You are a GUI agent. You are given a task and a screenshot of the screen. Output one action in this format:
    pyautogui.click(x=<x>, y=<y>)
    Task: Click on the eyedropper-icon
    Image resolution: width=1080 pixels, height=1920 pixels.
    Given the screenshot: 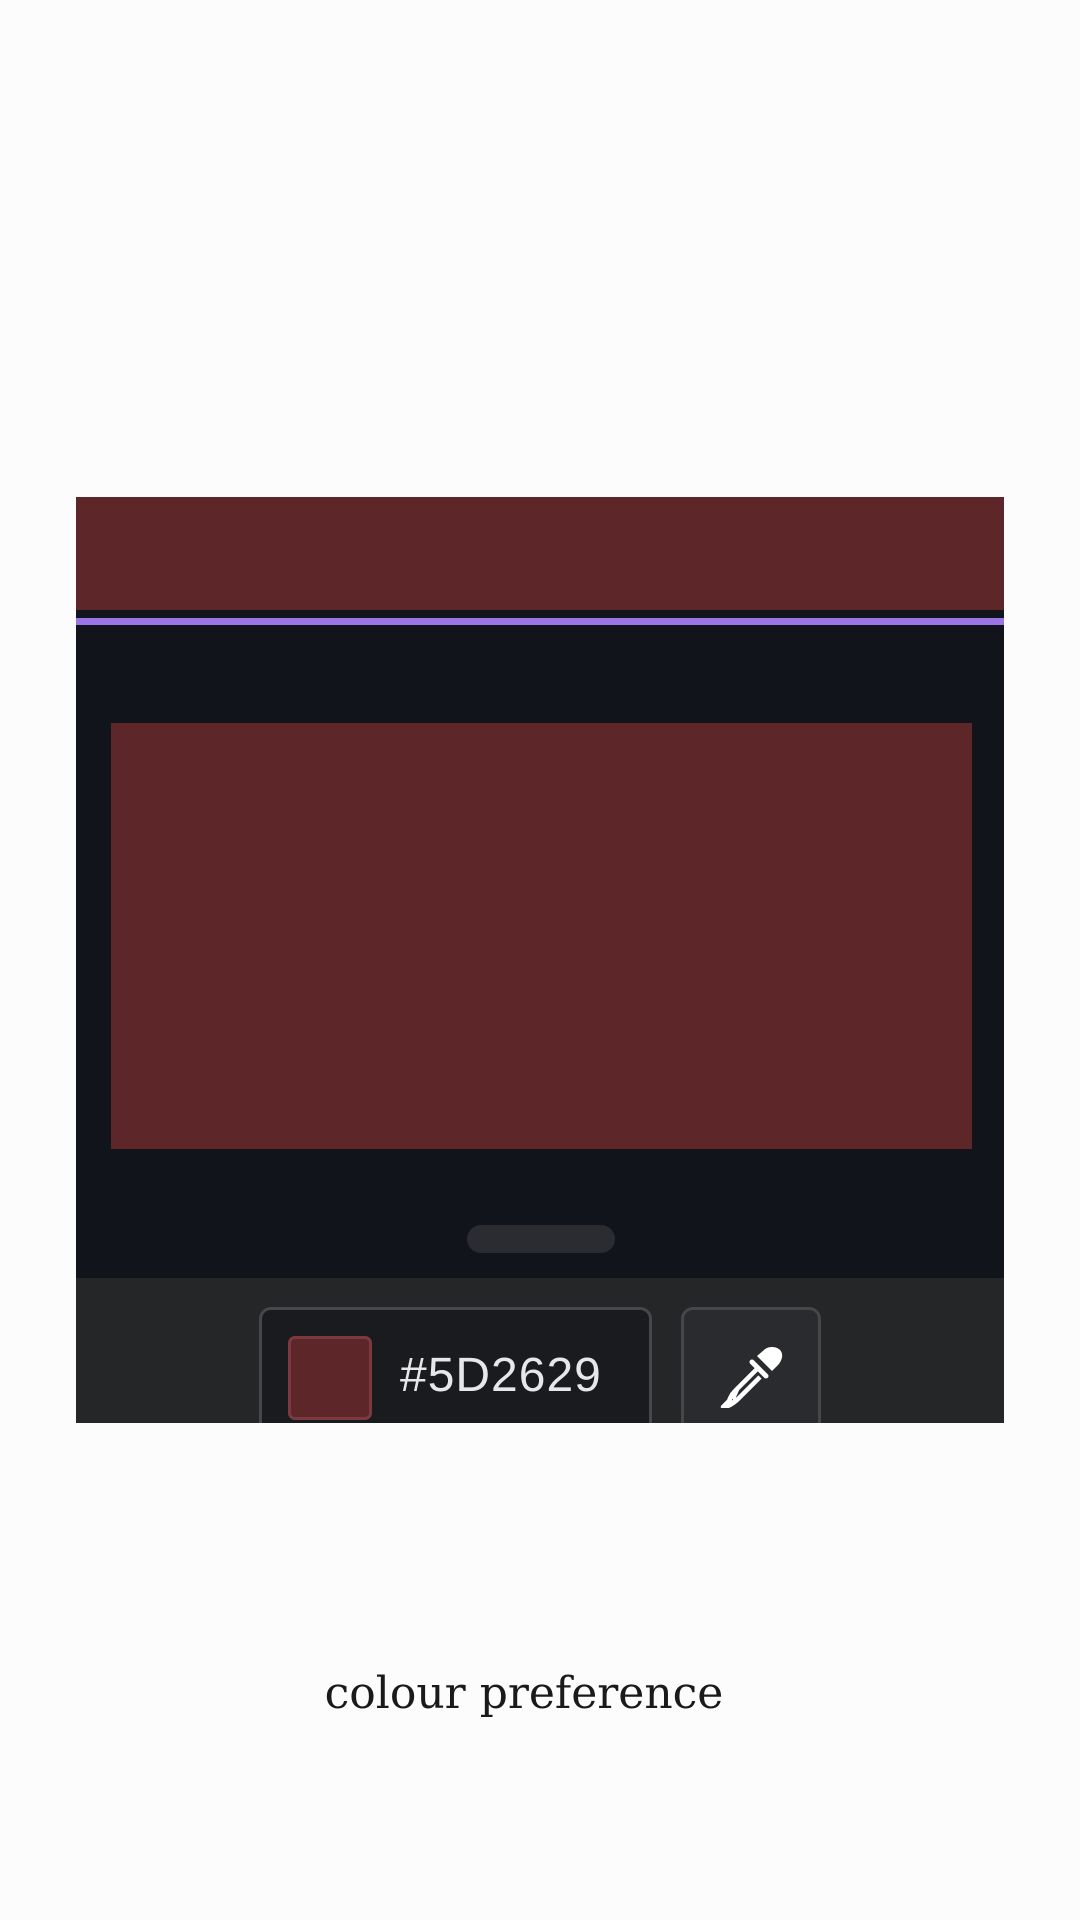 What is the action you would take?
    pyautogui.click(x=751, y=1377)
    